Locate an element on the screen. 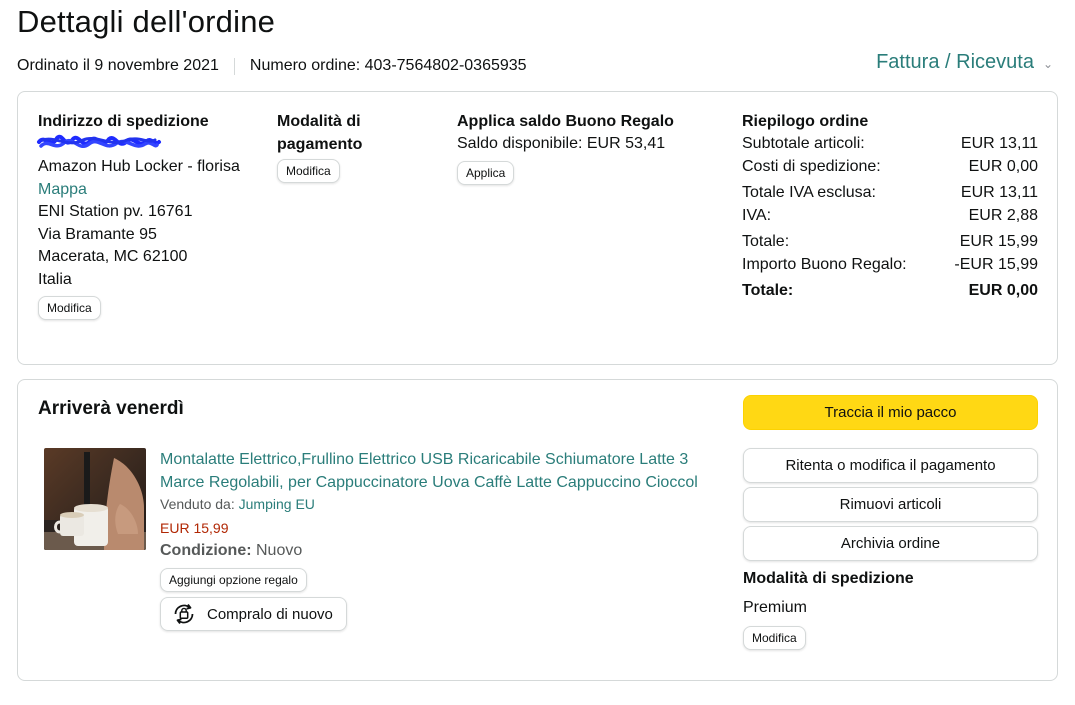 The width and height of the screenshot is (1075, 705). summary-value: EUR 15,99 is located at coordinates (998, 241).